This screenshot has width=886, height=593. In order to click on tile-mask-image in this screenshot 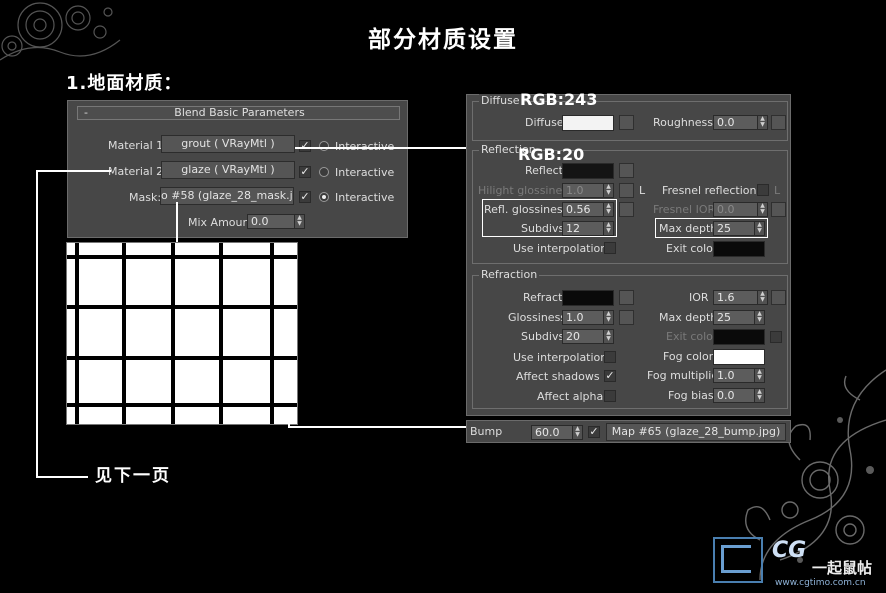, I will do `click(182, 333)`.